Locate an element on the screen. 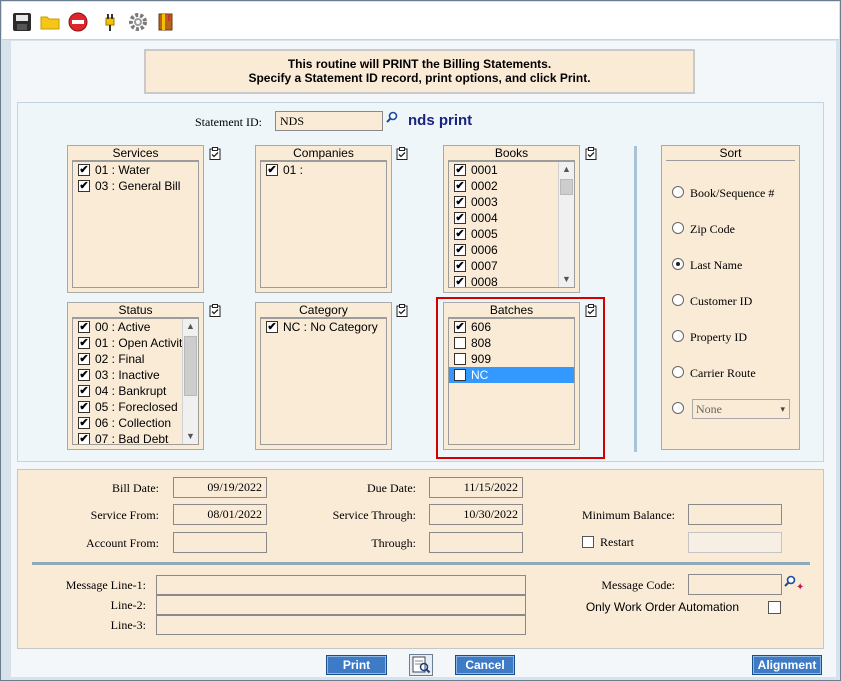 Image resolution: width=841 pixels, height=681 pixels. books-item-label: 0002 is located at coordinates (484, 186).